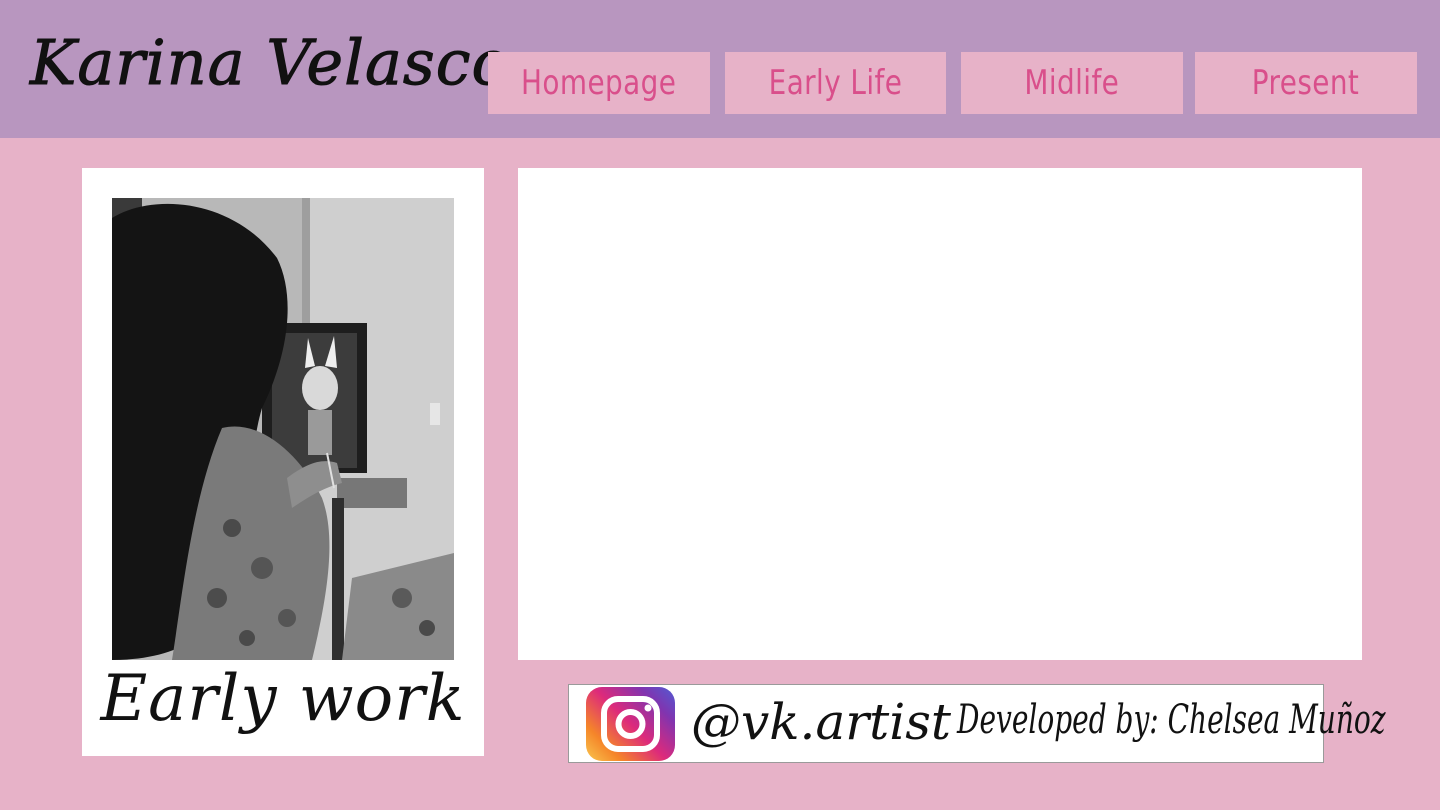 Image resolution: width=1440 pixels, height=810 pixels. I want to click on nav-tab-early-life-label: Early Life, so click(835, 83).